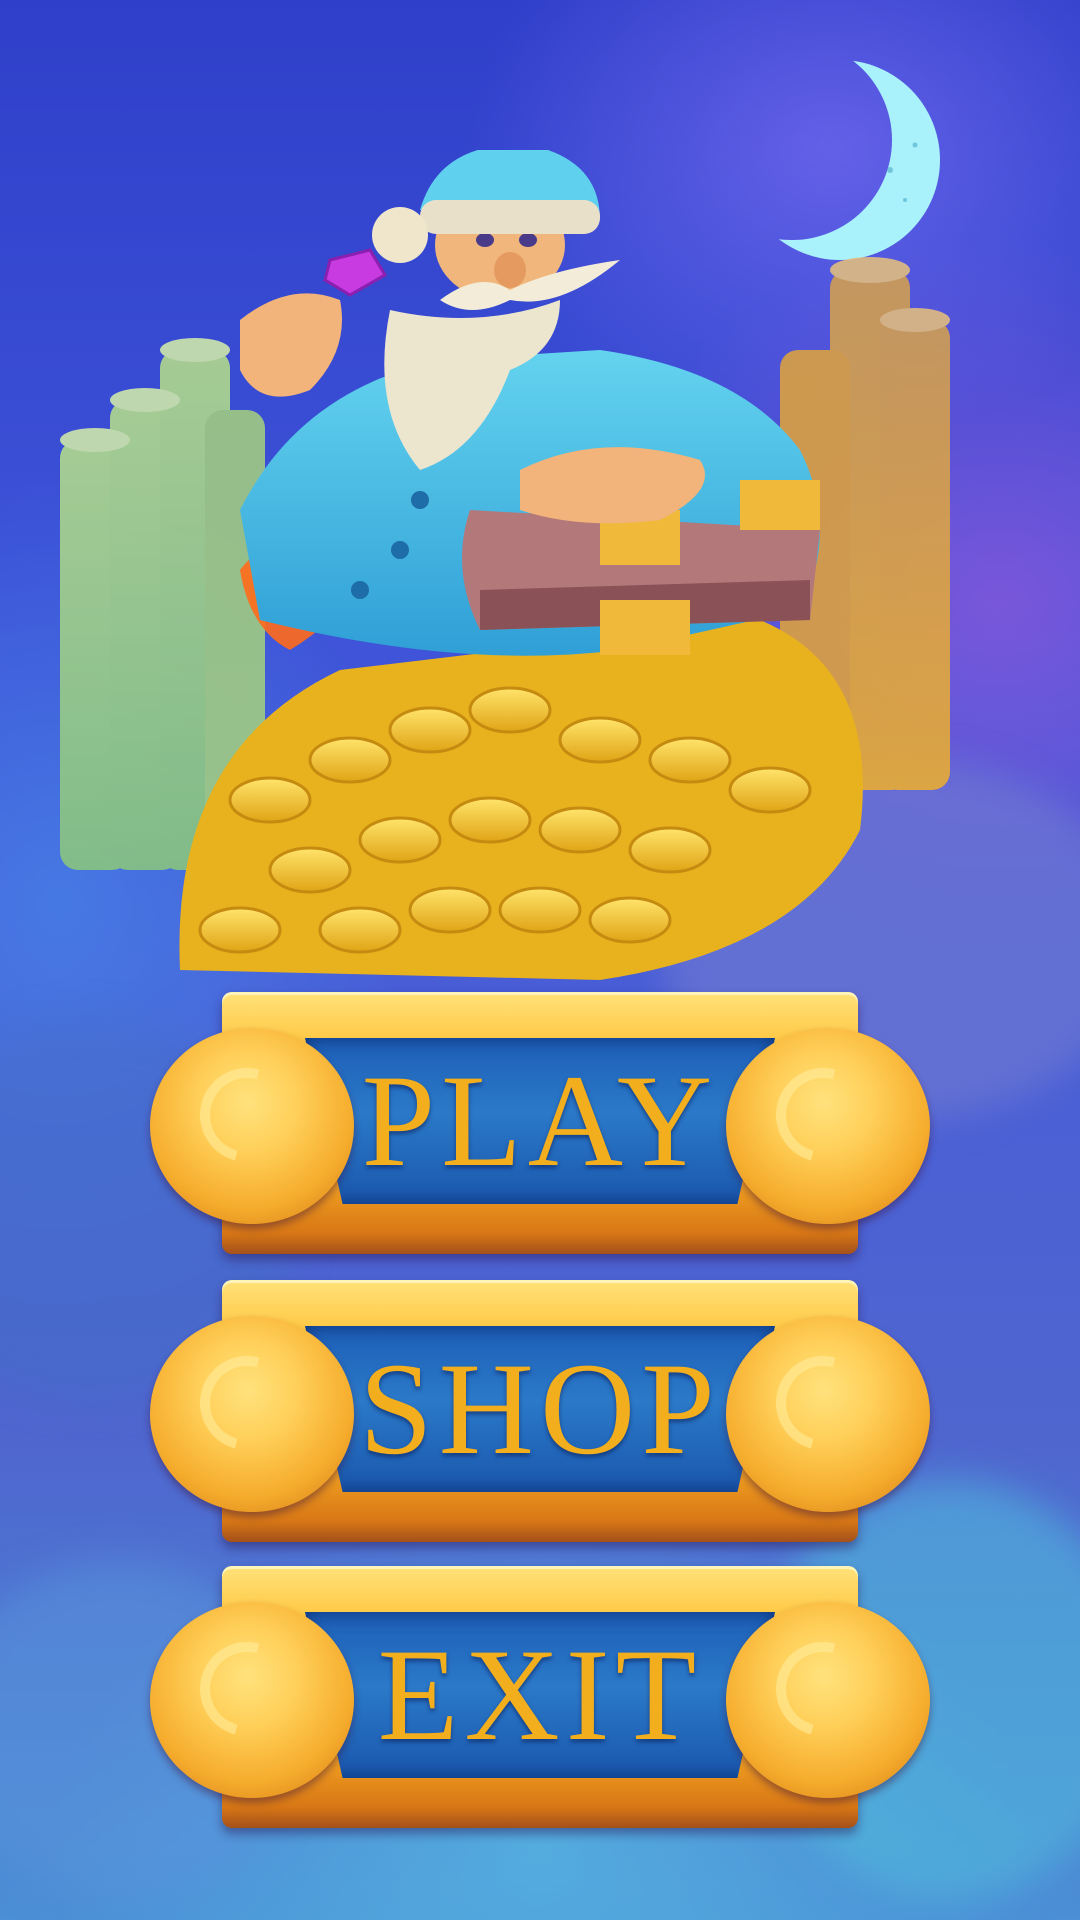 The width and height of the screenshot is (1080, 1920). I want to click on purple-gem-icon, so click(355, 272).